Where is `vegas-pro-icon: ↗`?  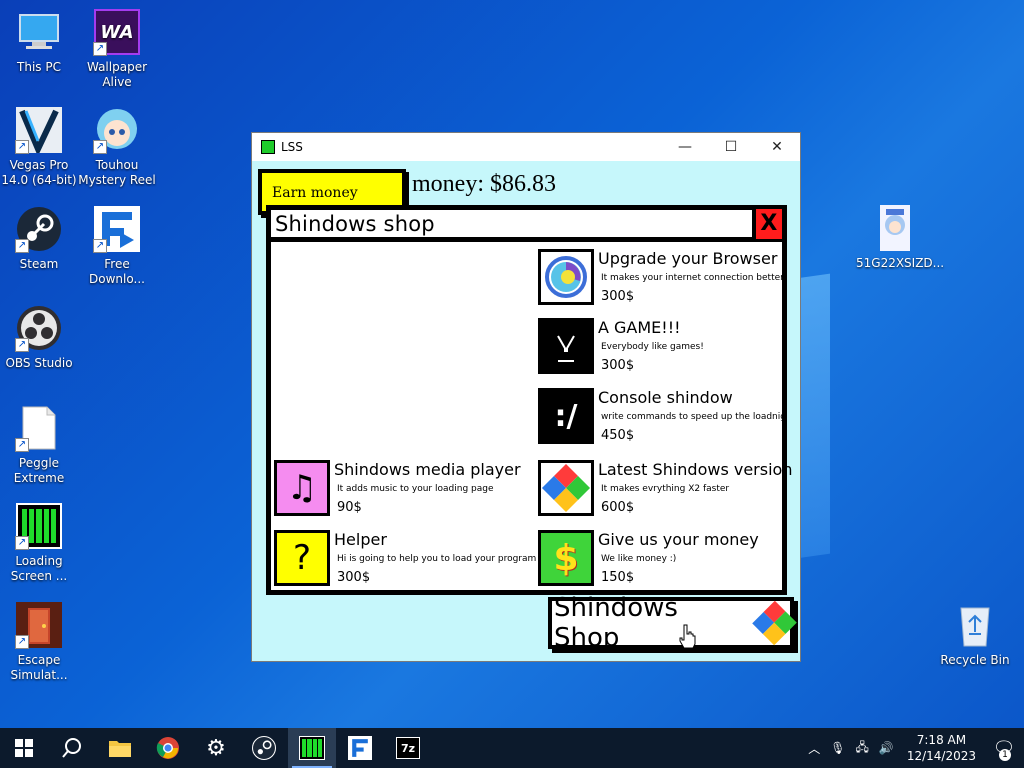
vegas-pro-icon: ↗ is located at coordinates (39, 130).